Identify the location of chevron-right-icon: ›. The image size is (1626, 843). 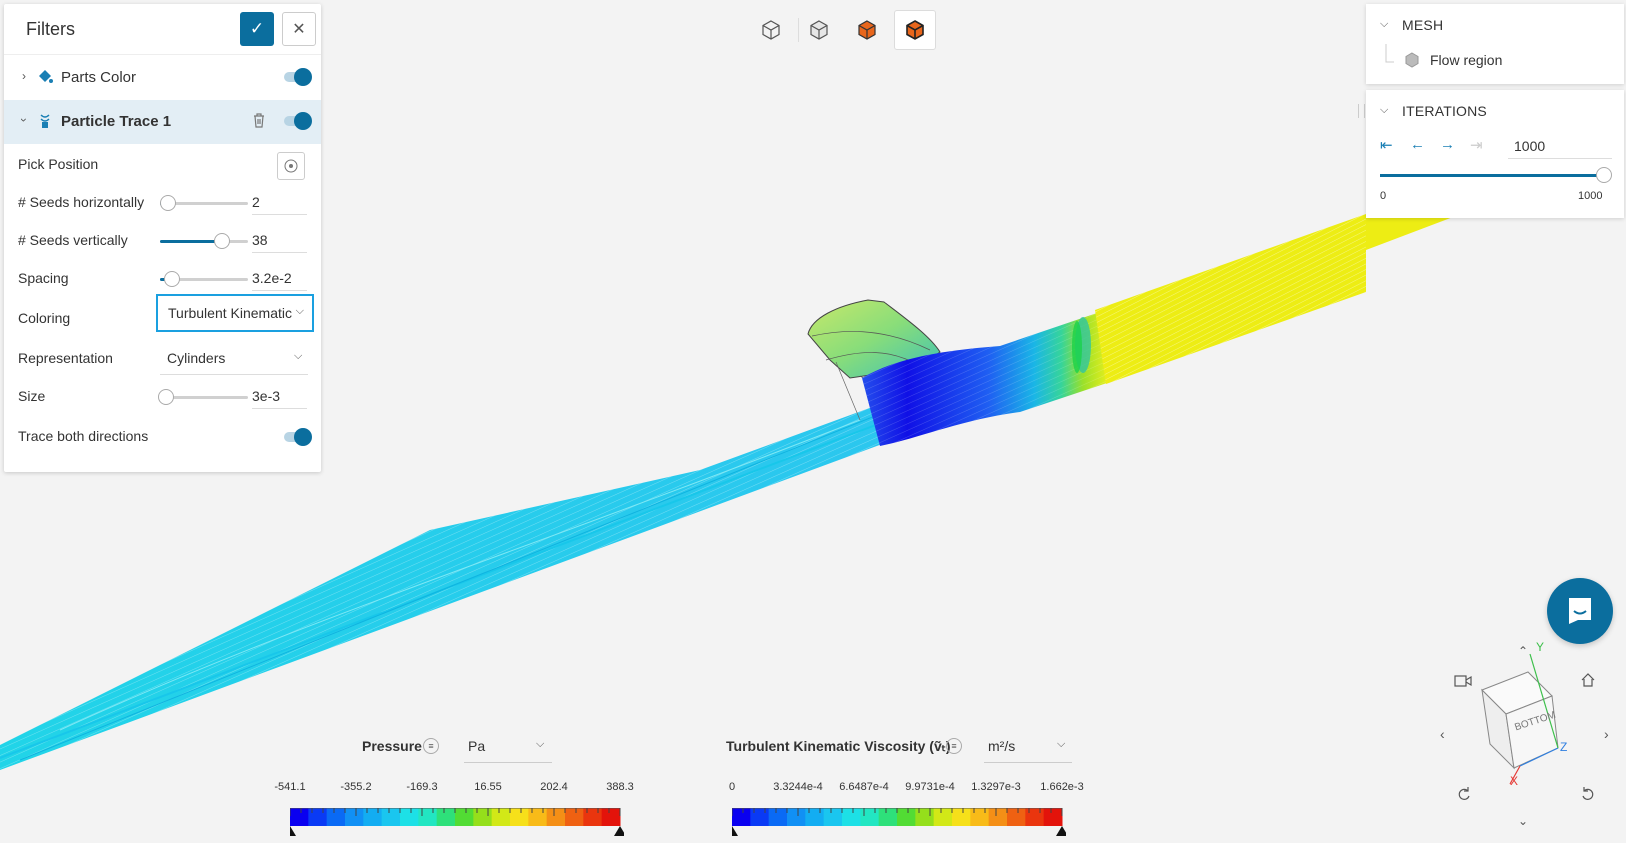
(24, 76).